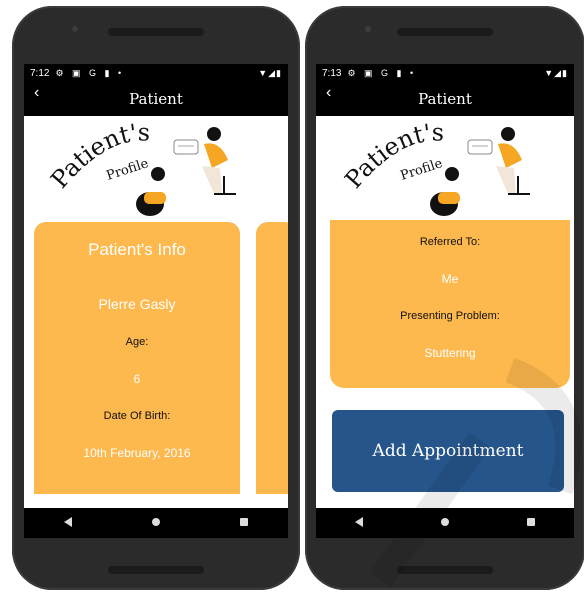 This screenshot has width=584, height=593. Describe the element at coordinates (40, 73) in the screenshot. I see `status-time: 7:12` at that location.